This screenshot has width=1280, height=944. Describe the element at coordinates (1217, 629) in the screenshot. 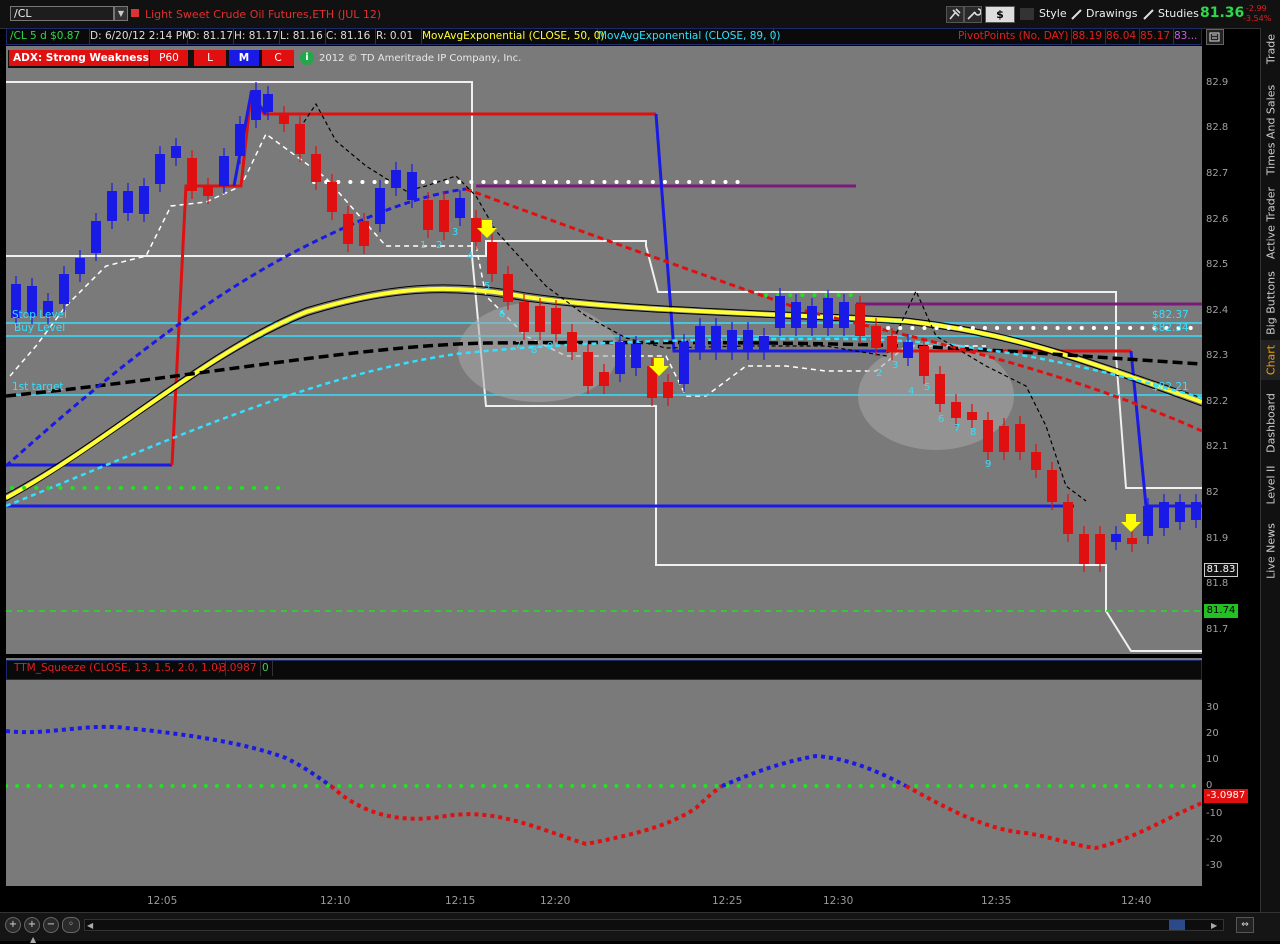

I see `price-tick: 81.7` at that location.